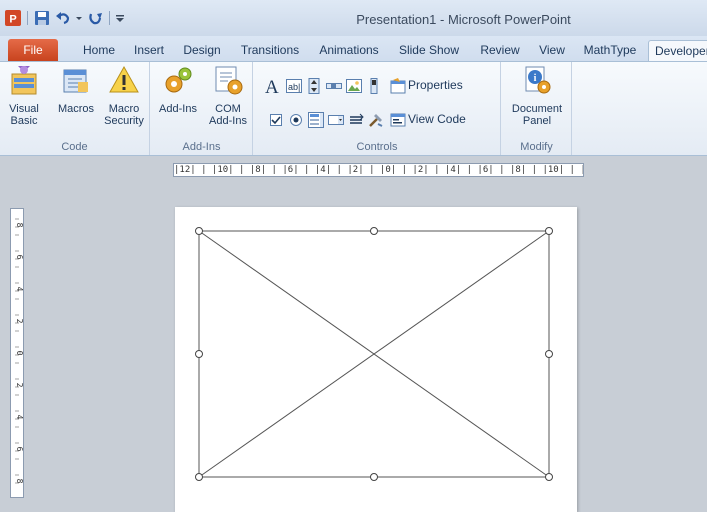  What do you see at coordinates (229, 80) in the screenshot?
I see `com-add-ins-icon` at bounding box center [229, 80].